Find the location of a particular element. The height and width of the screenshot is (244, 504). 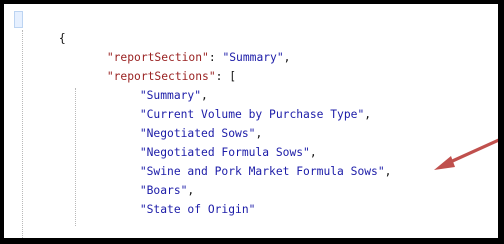

arrow-icon is located at coordinates (466, 154).